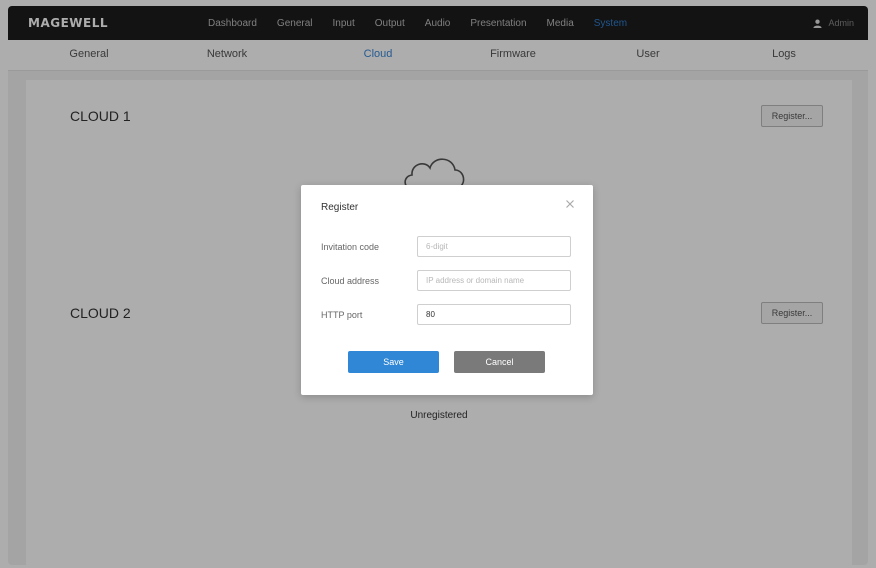 Image resolution: width=876 pixels, height=568 pixels. I want to click on invitation-code-label: Invitation code, so click(350, 247).